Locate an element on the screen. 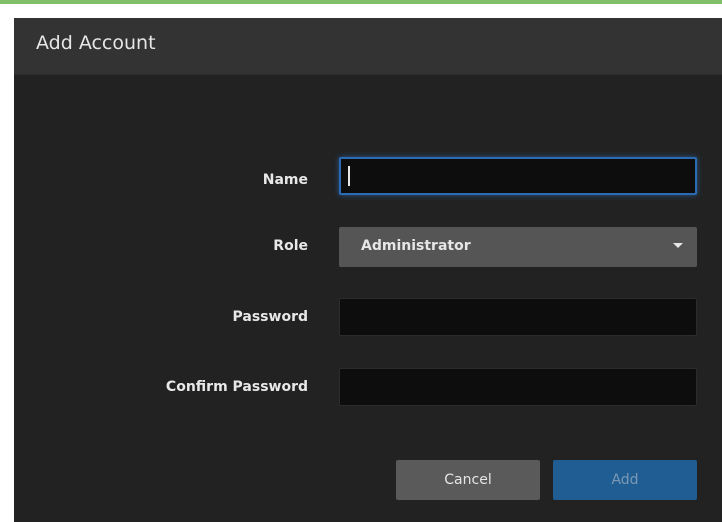 Image resolution: width=722 pixels, height=522 pixels. top-accent-bar is located at coordinates (361, 2).